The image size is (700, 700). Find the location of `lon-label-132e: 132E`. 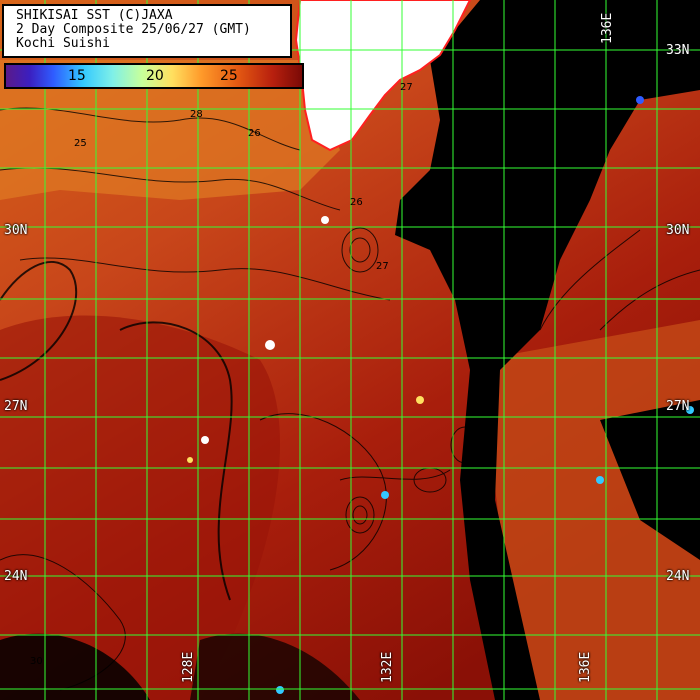

lon-label-132e: 132E is located at coordinates (387, 667).